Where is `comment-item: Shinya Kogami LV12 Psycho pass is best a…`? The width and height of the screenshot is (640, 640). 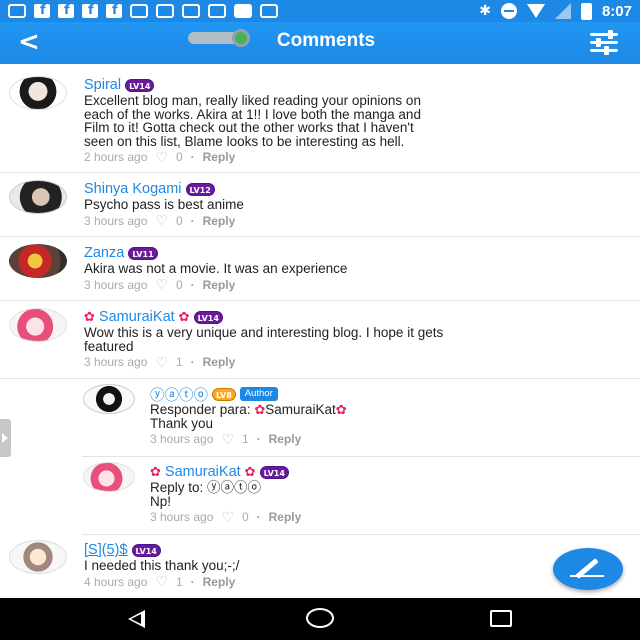
comment-item: Shinya Kogami LV12 Psycho pass is best a… is located at coordinates (320, 205).